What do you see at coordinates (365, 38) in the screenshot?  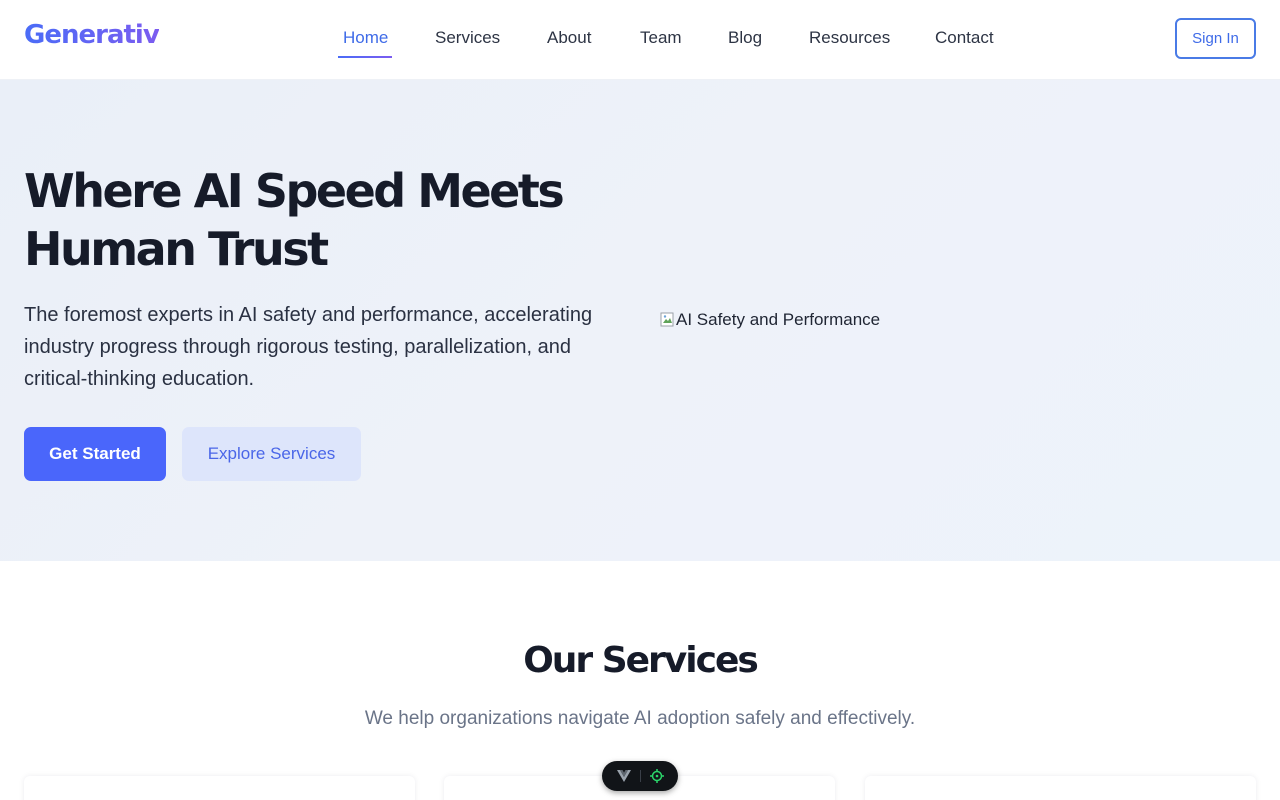 I see `nav-item-home: Home` at bounding box center [365, 38].